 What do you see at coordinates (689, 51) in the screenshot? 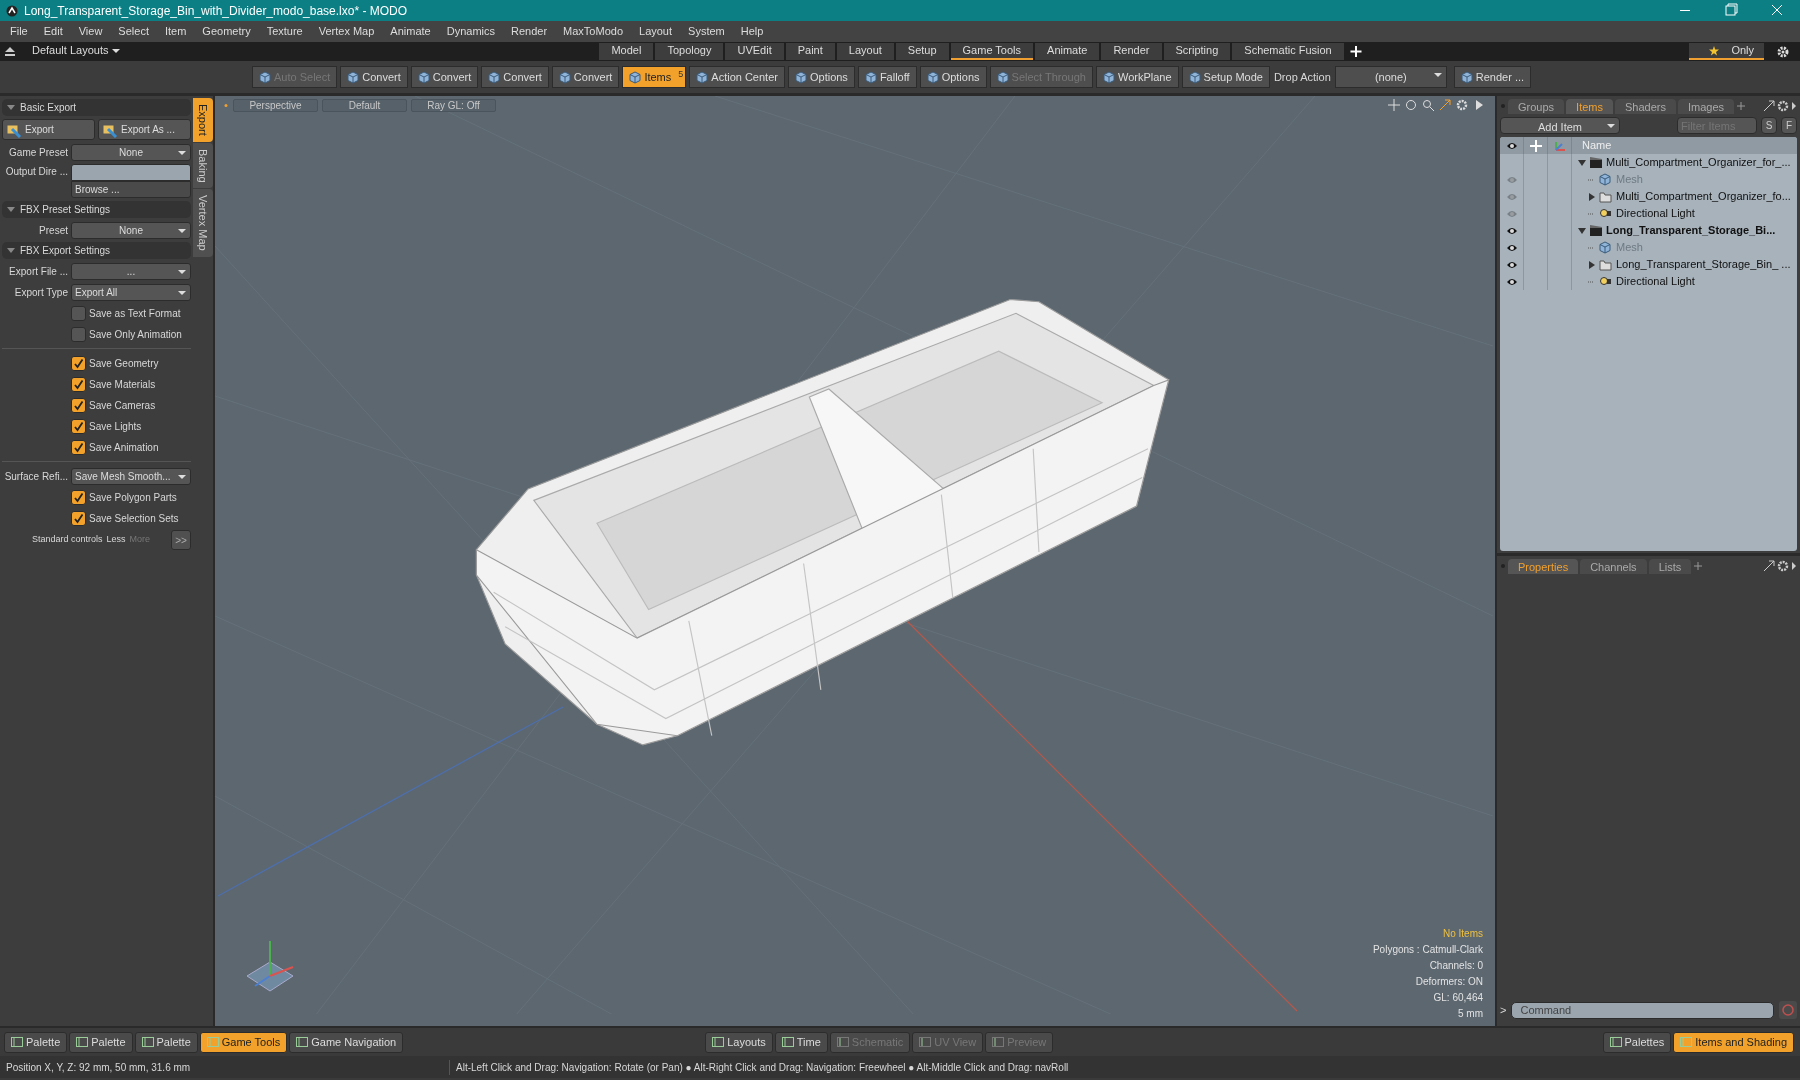
I see `layout-tab: Topology` at bounding box center [689, 51].